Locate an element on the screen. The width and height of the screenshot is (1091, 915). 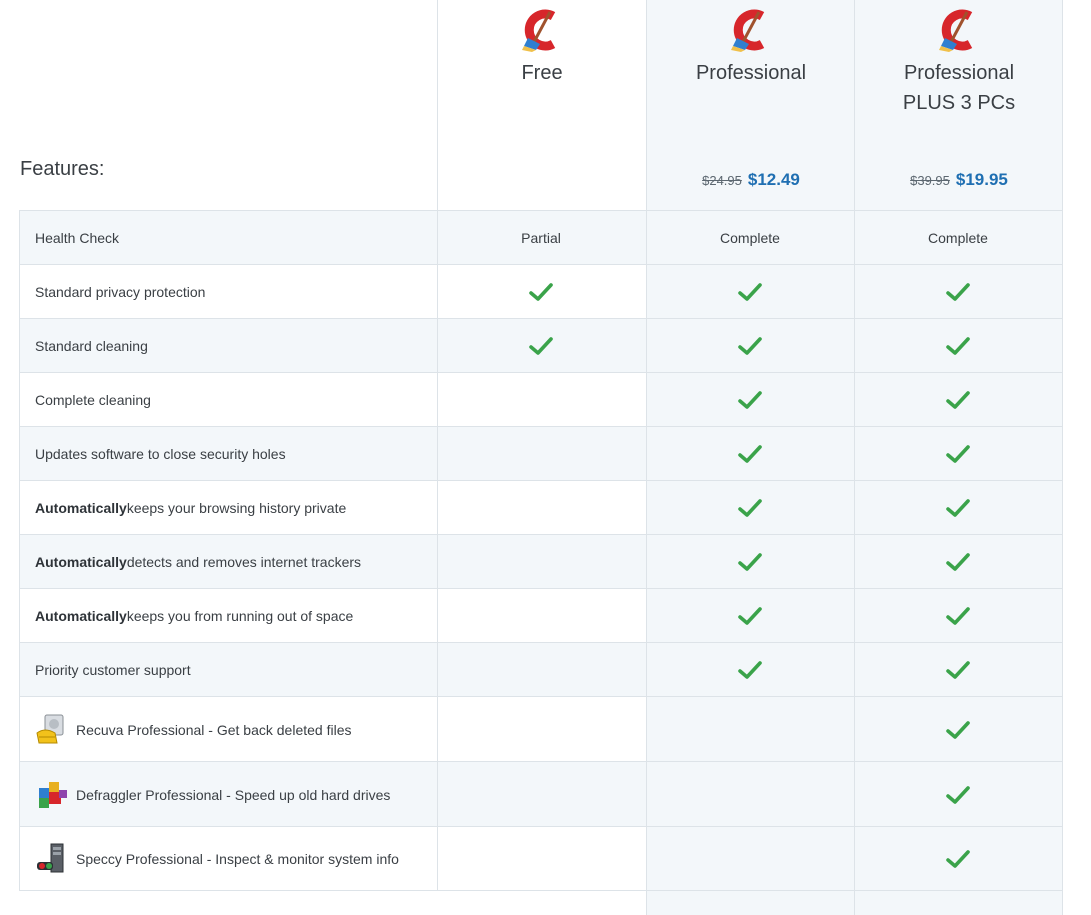
feature-label-text: keeps you from running out of space is located at coordinates (240, 616).